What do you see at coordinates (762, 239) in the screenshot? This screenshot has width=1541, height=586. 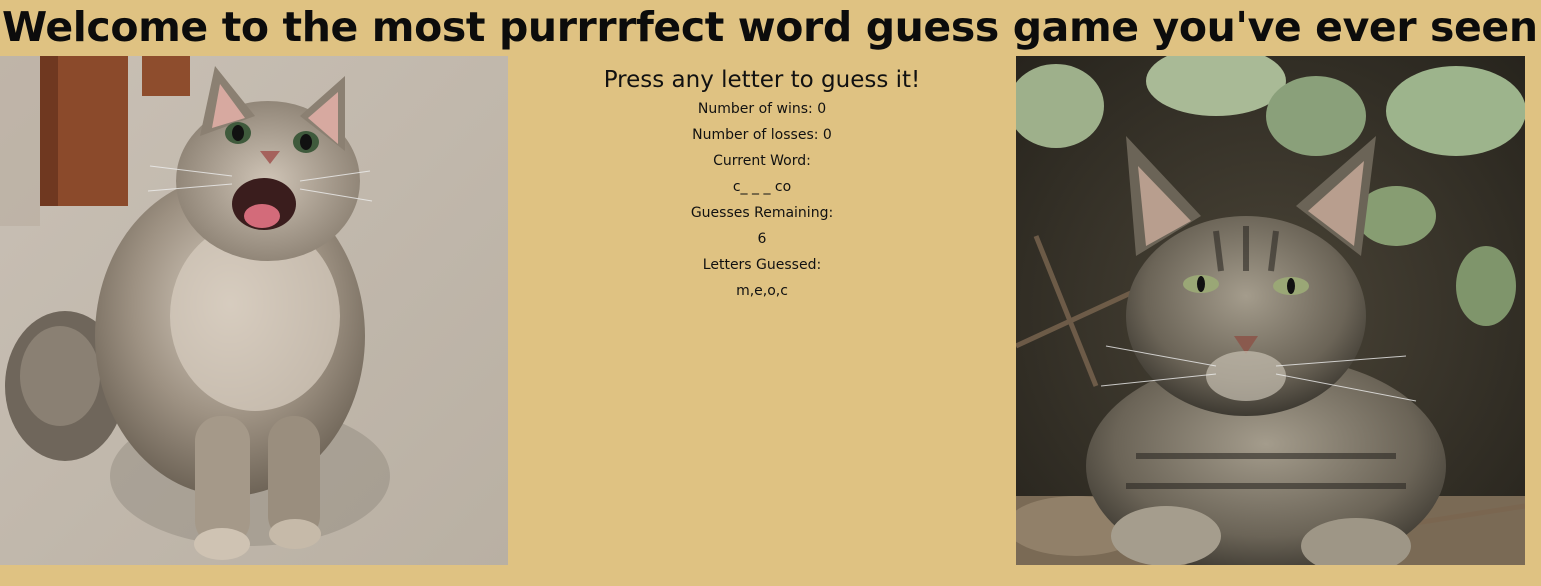 I see `guesses-remaining-value: 6` at bounding box center [762, 239].